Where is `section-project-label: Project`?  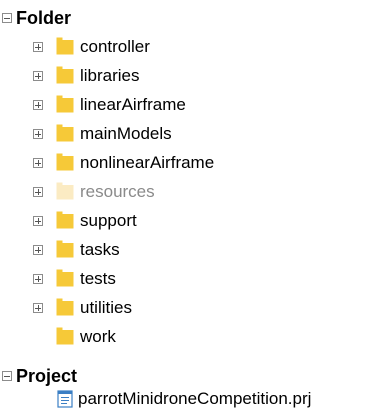
section-project-label: Project is located at coordinates (47, 376).